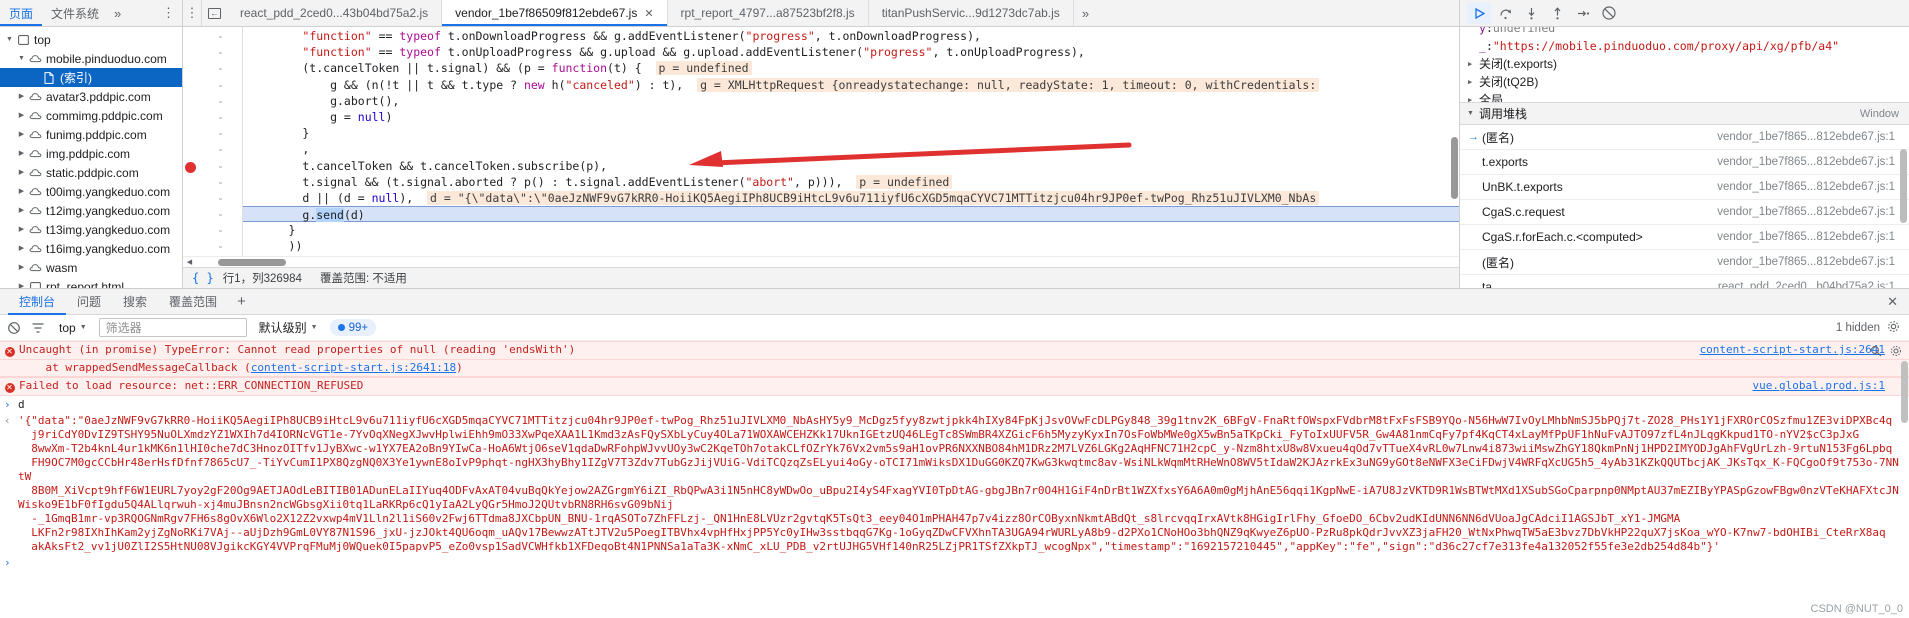 The width and height of the screenshot is (1909, 618). Describe the element at coordinates (135, 302) in the screenshot. I see `drawer-tab-search: 搜索` at that location.